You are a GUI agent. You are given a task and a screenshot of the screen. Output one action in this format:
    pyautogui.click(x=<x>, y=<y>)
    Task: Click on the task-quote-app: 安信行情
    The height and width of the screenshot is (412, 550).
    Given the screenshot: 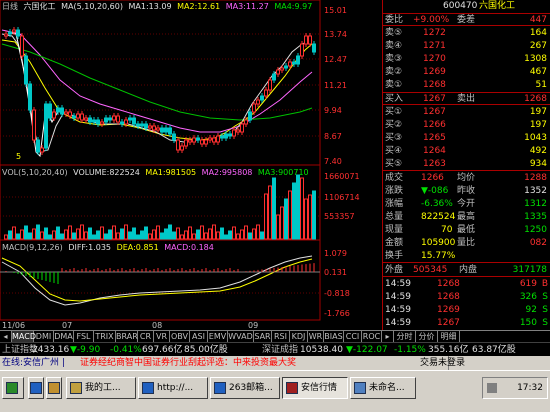 What is the action you would take?
    pyautogui.click(x=315, y=388)
    